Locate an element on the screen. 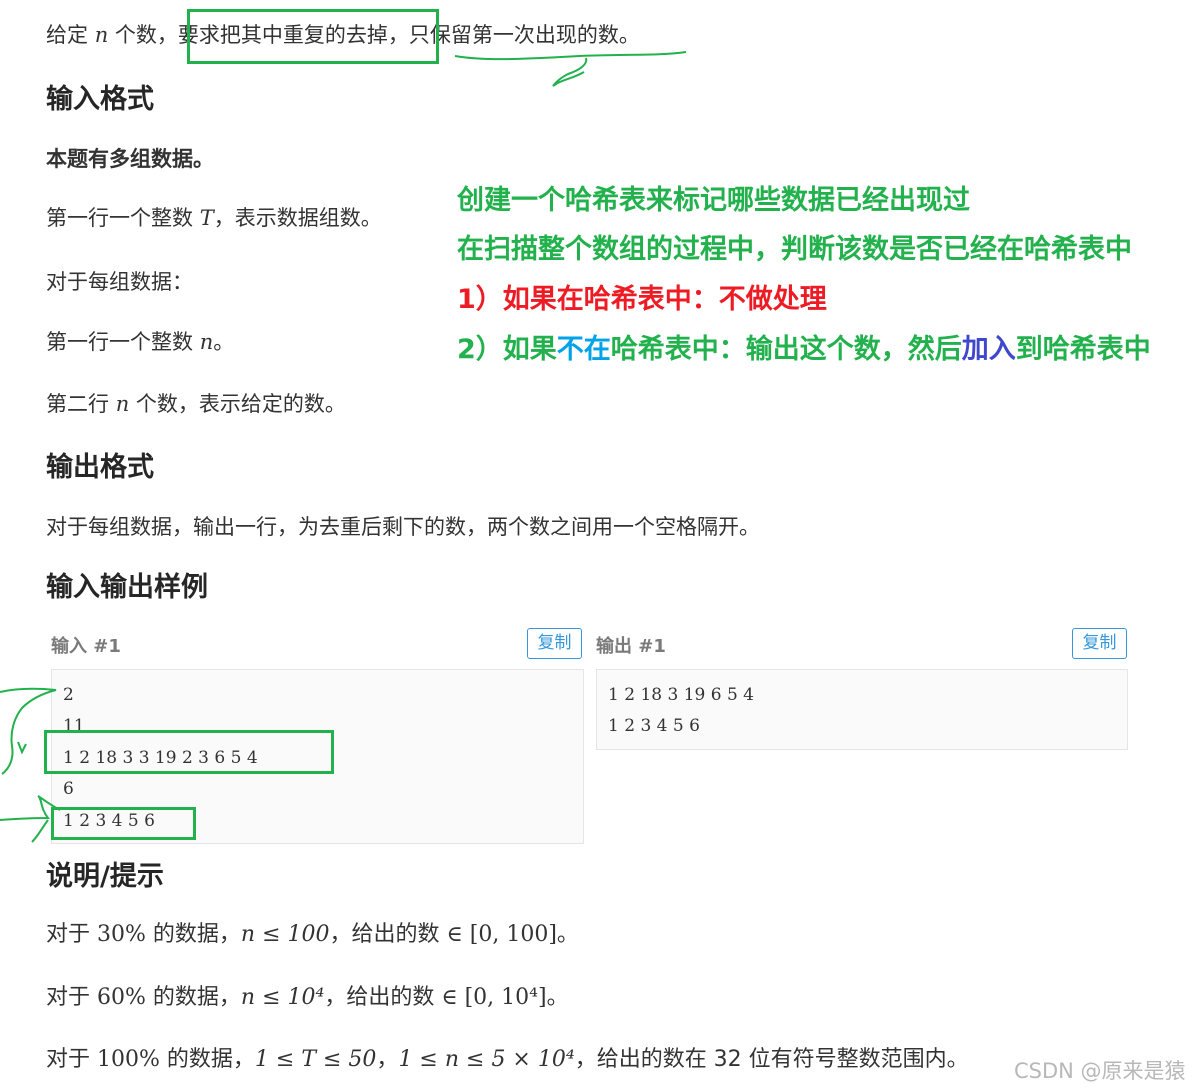 The width and height of the screenshot is (1201, 1088). watermark: CSDN @原来是猿 is located at coordinates (1100, 1071).